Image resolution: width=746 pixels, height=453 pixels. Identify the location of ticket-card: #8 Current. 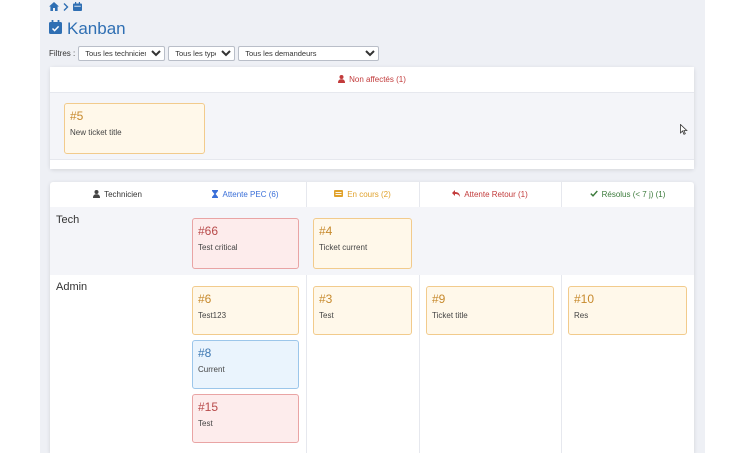
(245, 364).